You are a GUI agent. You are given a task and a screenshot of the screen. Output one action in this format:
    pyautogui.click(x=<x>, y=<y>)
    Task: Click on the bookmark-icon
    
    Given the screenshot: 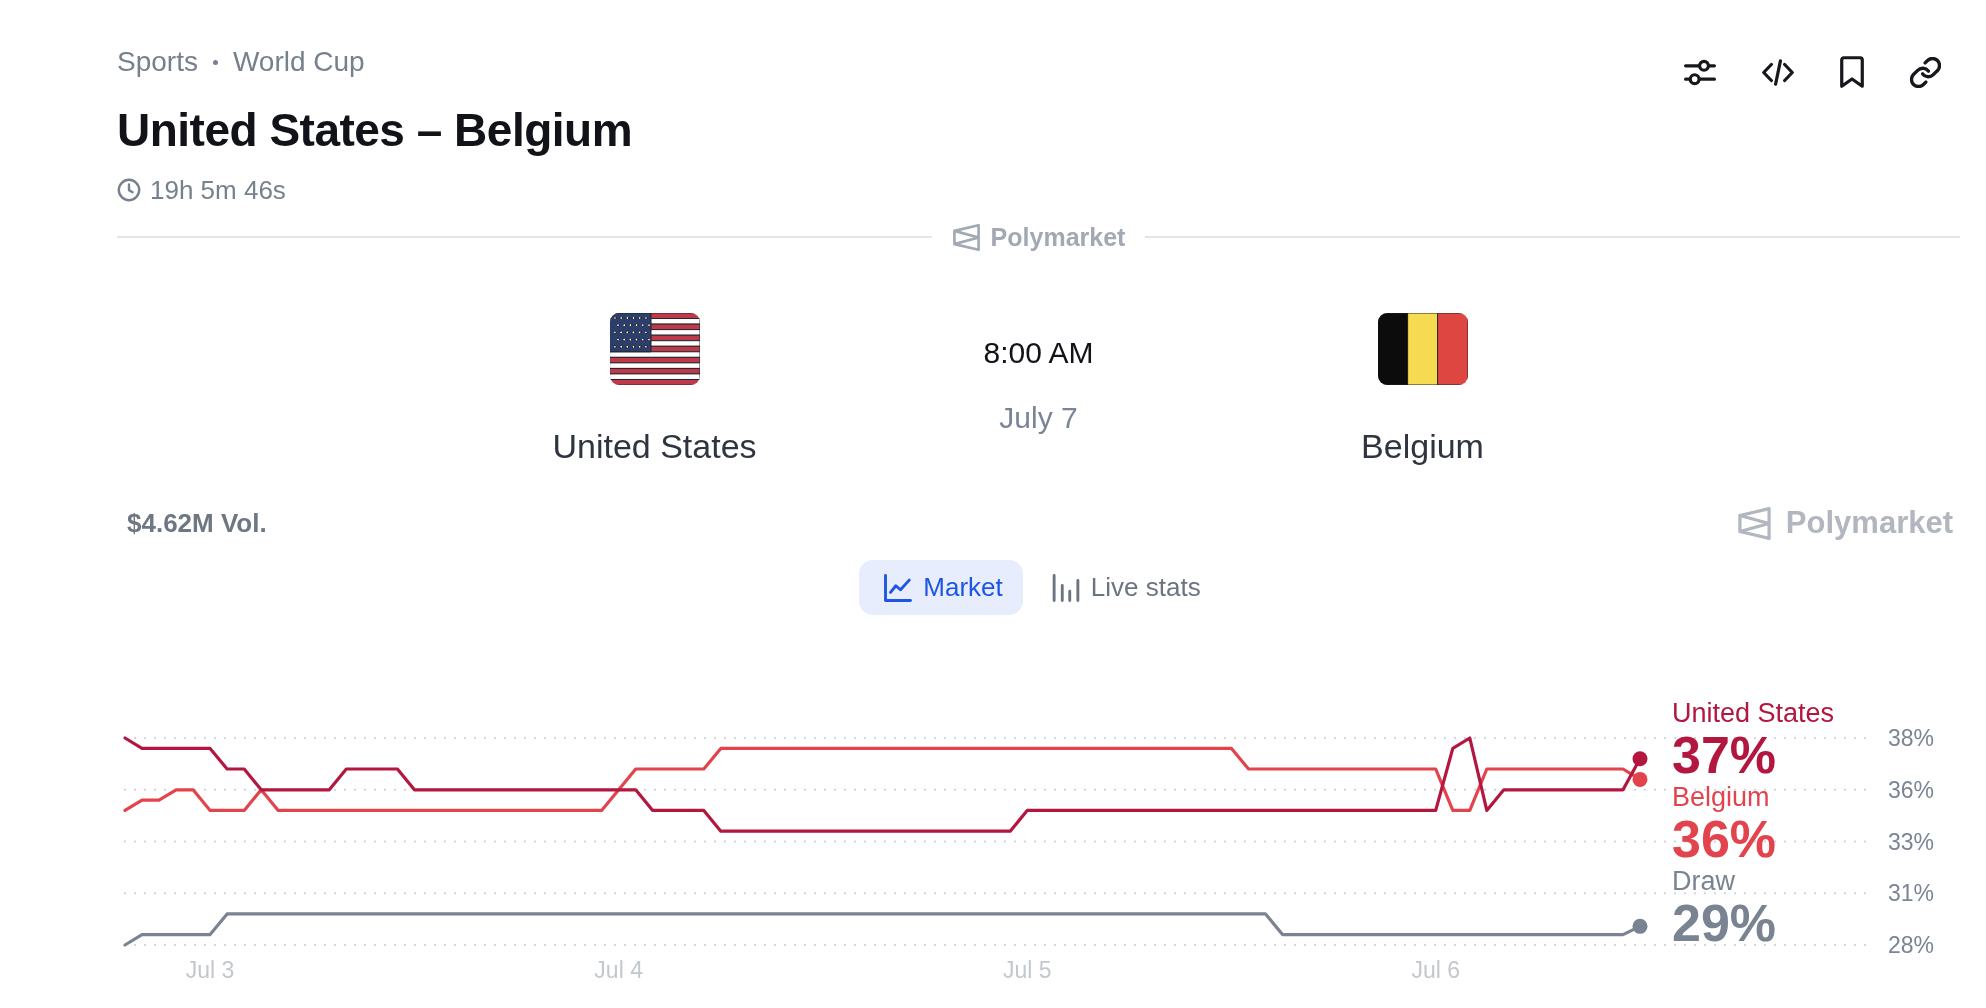 What is the action you would take?
    pyautogui.click(x=1852, y=72)
    